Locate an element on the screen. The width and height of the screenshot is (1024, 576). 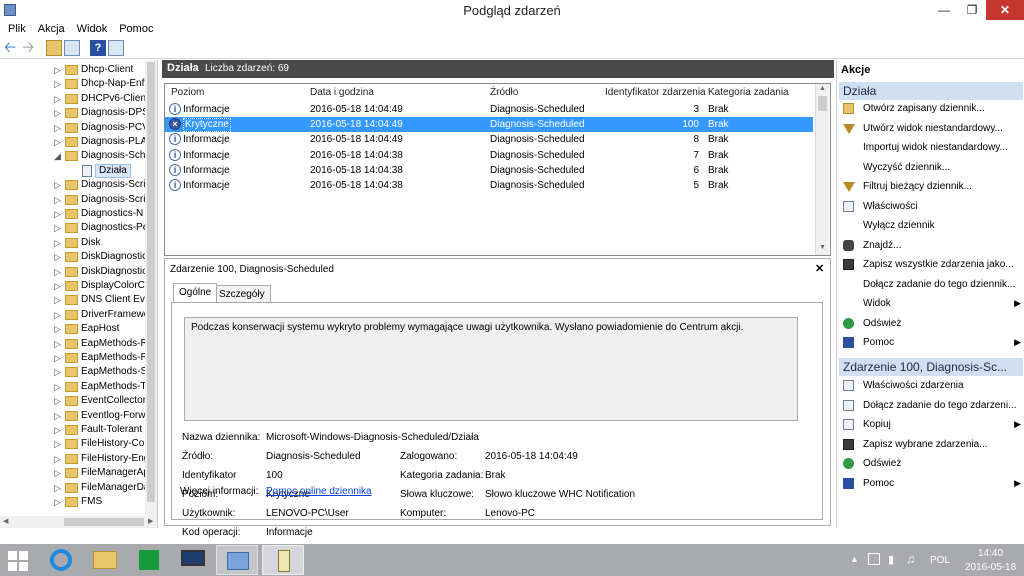
store-taskbar-button is located at coordinates (149, 560).